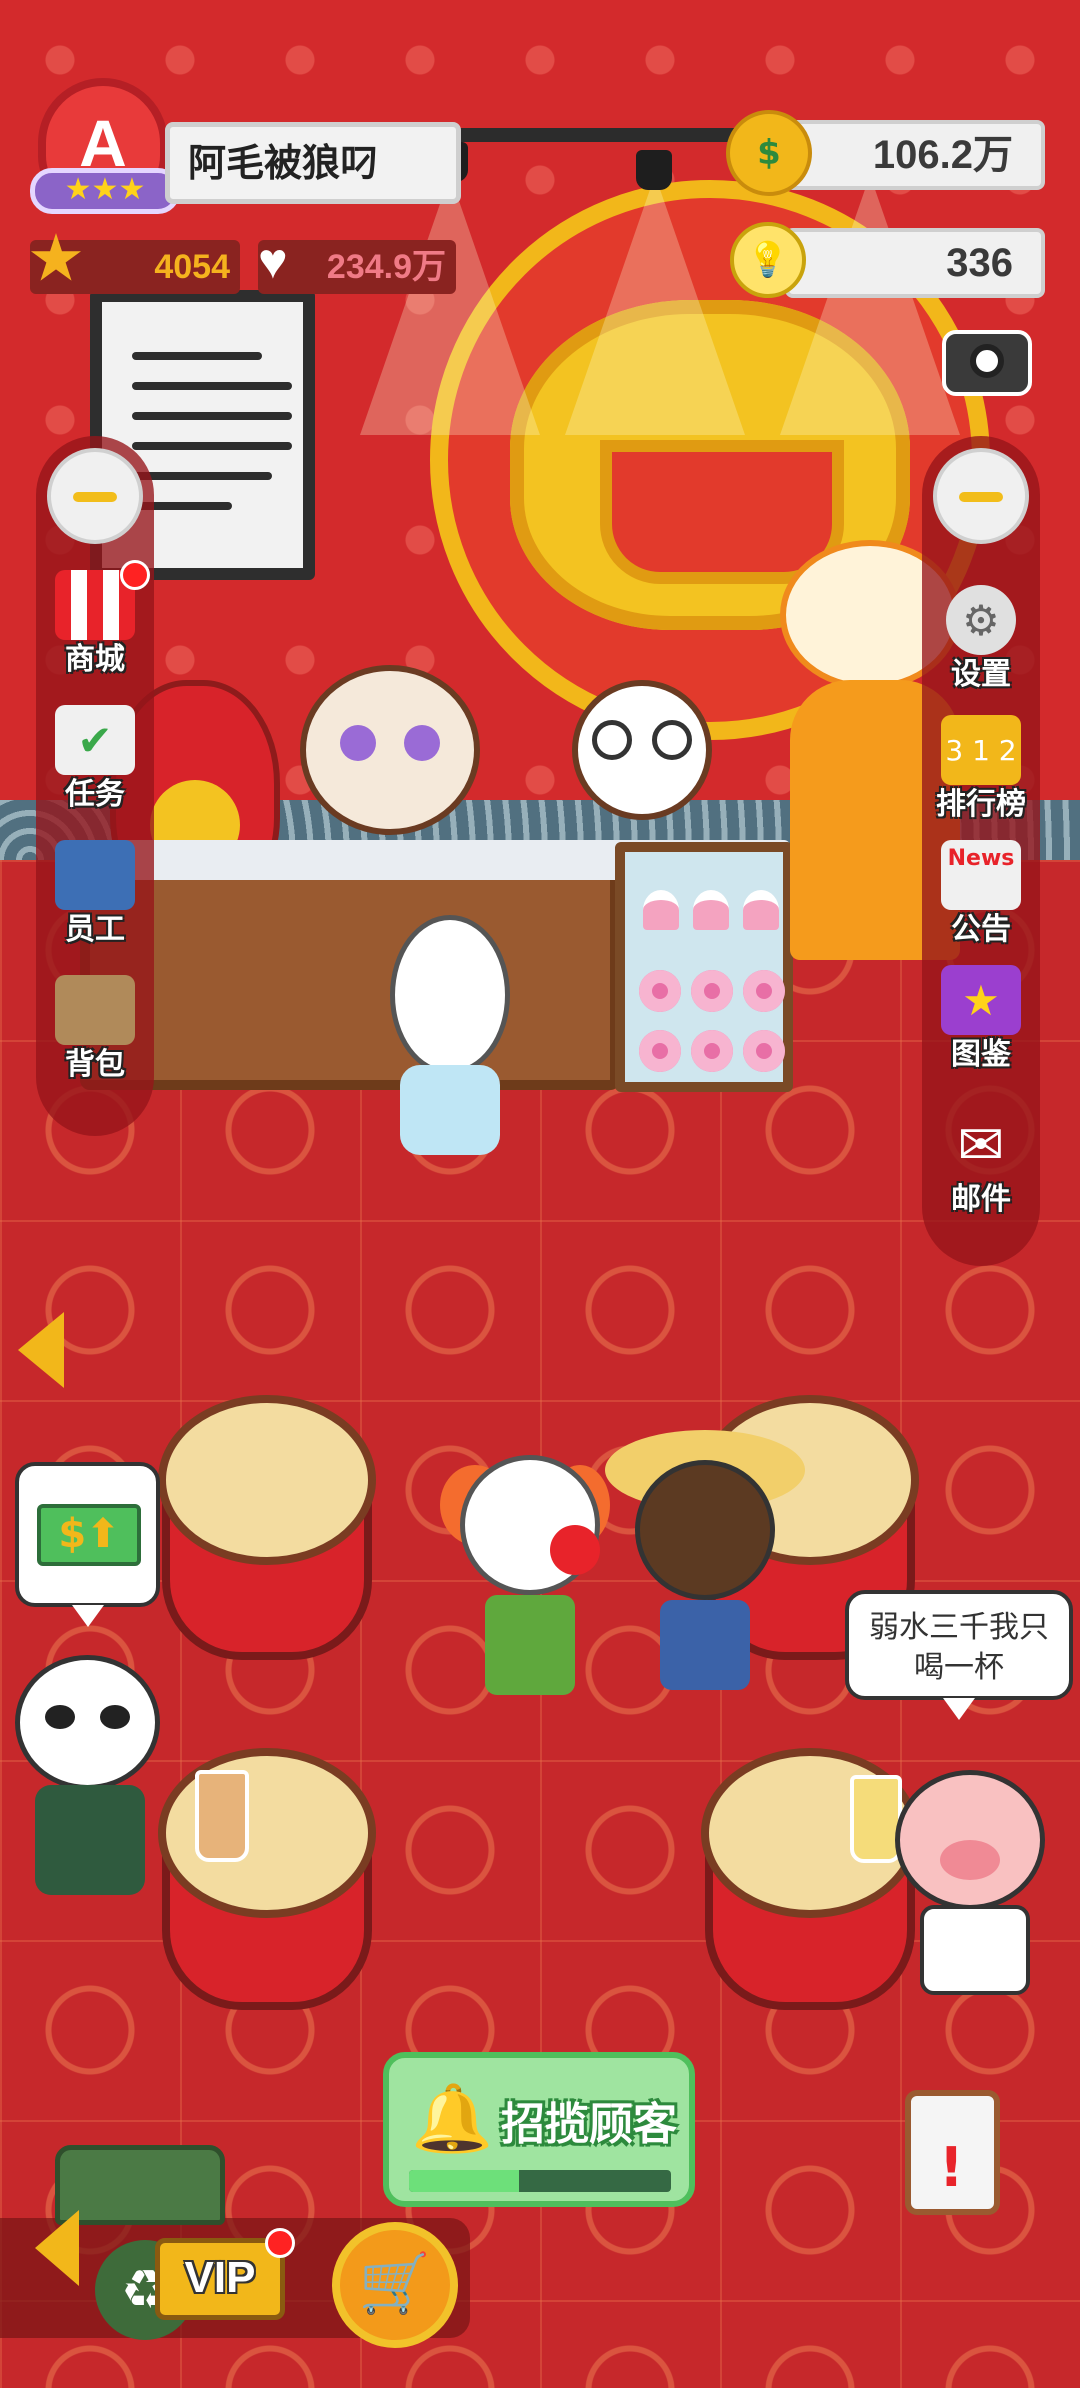 The height and width of the screenshot is (2388, 1080). I want to click on dog-staff, so click(390, 755).